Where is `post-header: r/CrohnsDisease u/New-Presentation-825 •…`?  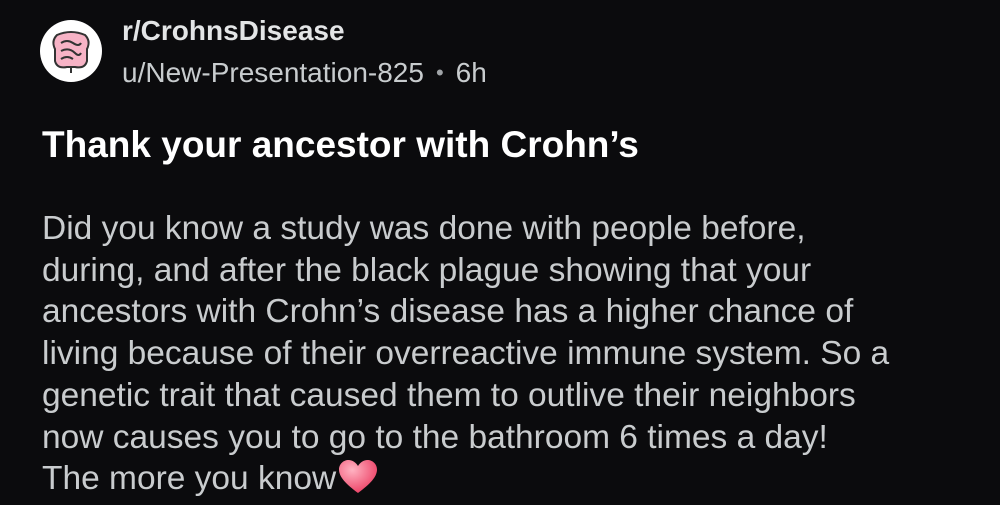
post-header: r/CrohnsDisease u/New-Presentation-825 •… is located at coordinates (263, 52).